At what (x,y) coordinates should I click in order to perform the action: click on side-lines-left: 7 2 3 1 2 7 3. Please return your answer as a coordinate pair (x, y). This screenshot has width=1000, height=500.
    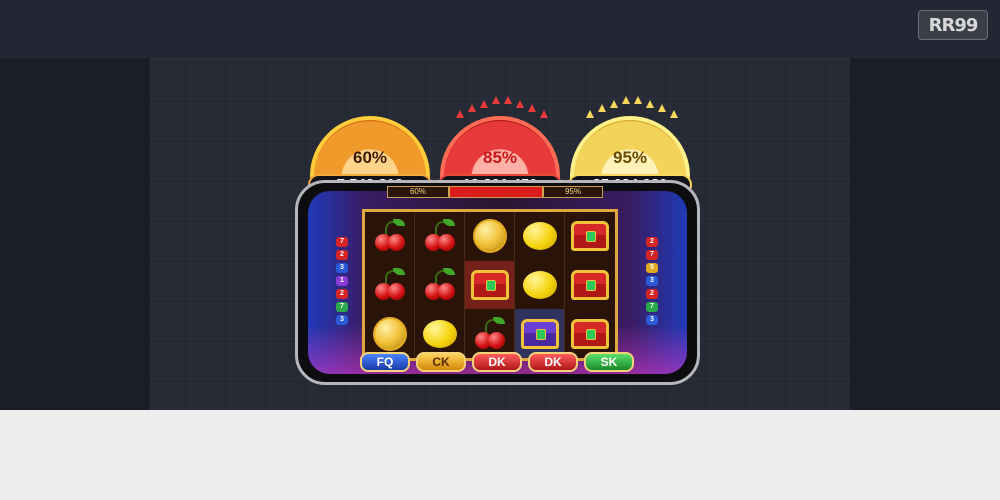
    Looking at the image, I should click on (342, 282).